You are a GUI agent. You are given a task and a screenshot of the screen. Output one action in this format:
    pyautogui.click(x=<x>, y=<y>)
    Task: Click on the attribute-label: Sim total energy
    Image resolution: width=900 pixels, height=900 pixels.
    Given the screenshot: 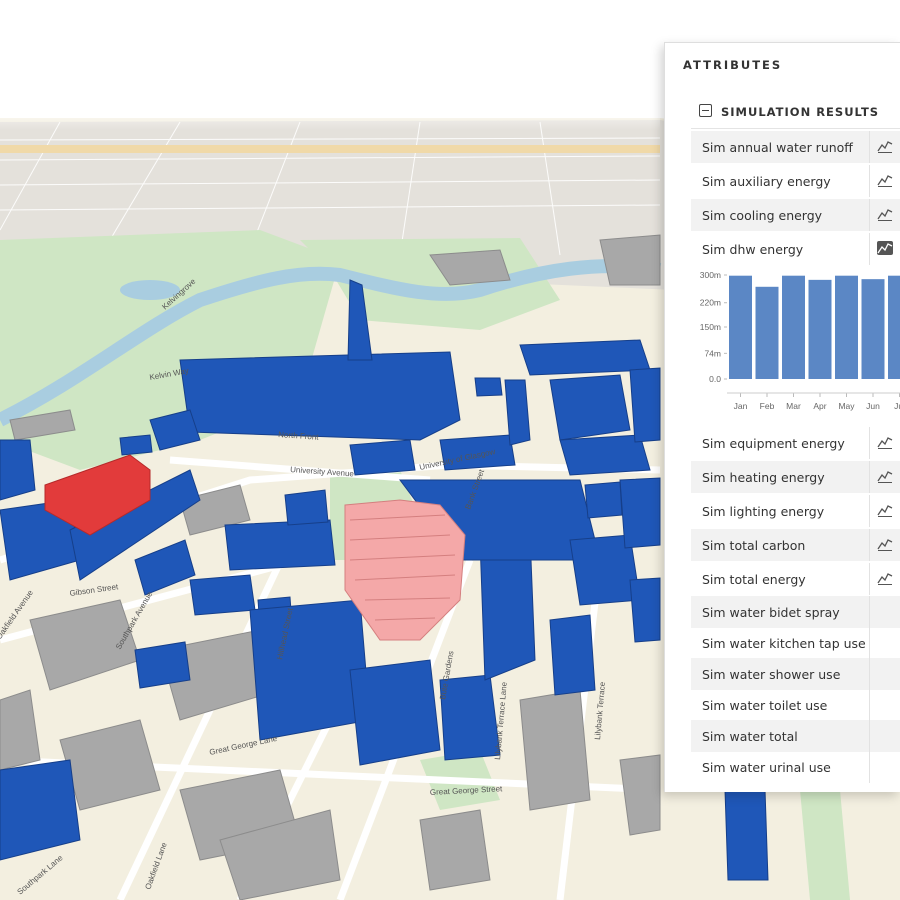 What is the action you would take?
    pyautogui.click(x=754, y=579)
    